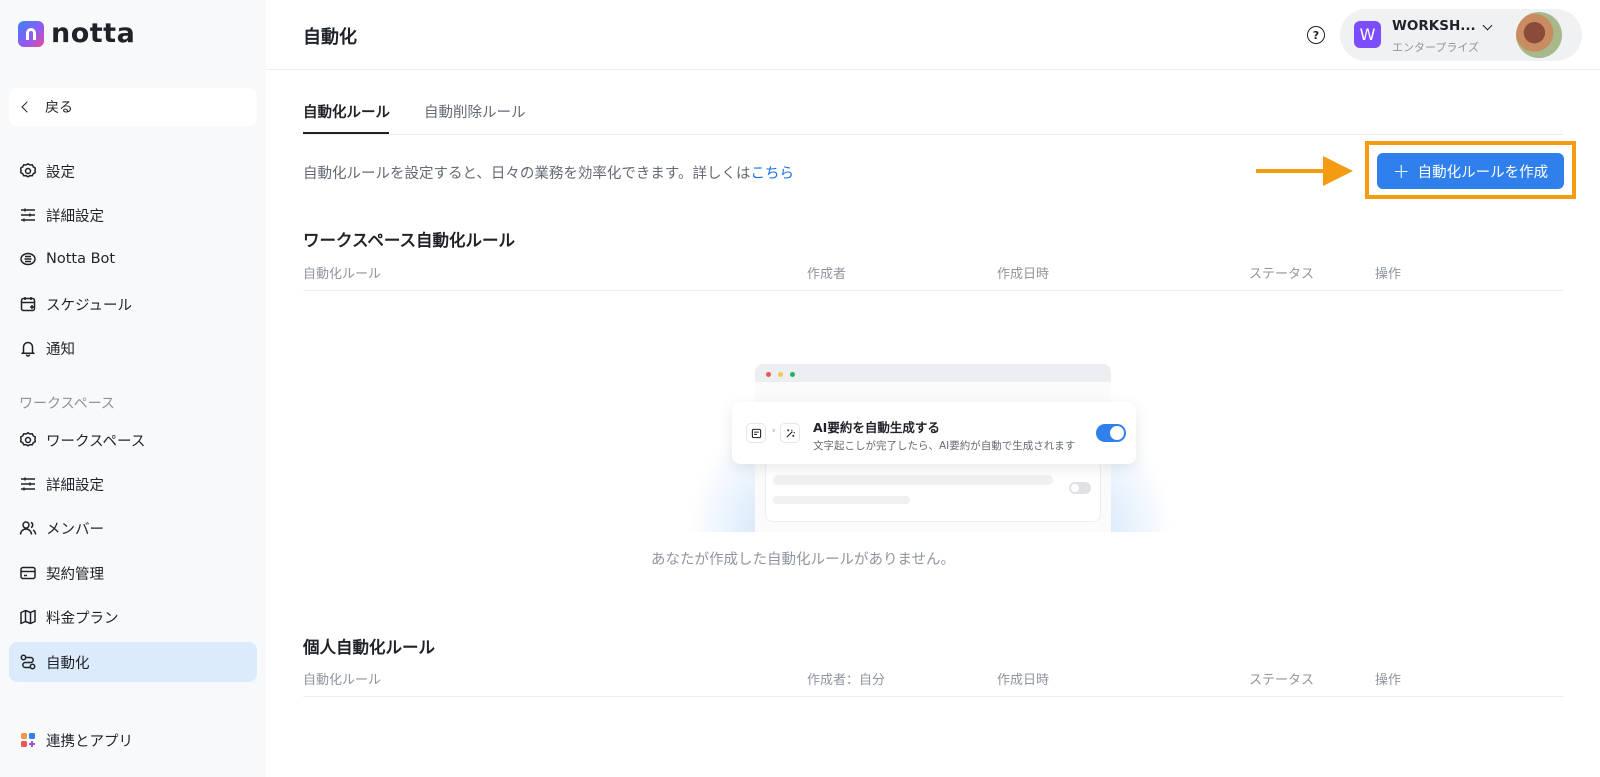 The image size is (1600, 777). Describe the element at coordinates (1539, 35) in the screenshot. I see `avatar` at that location.